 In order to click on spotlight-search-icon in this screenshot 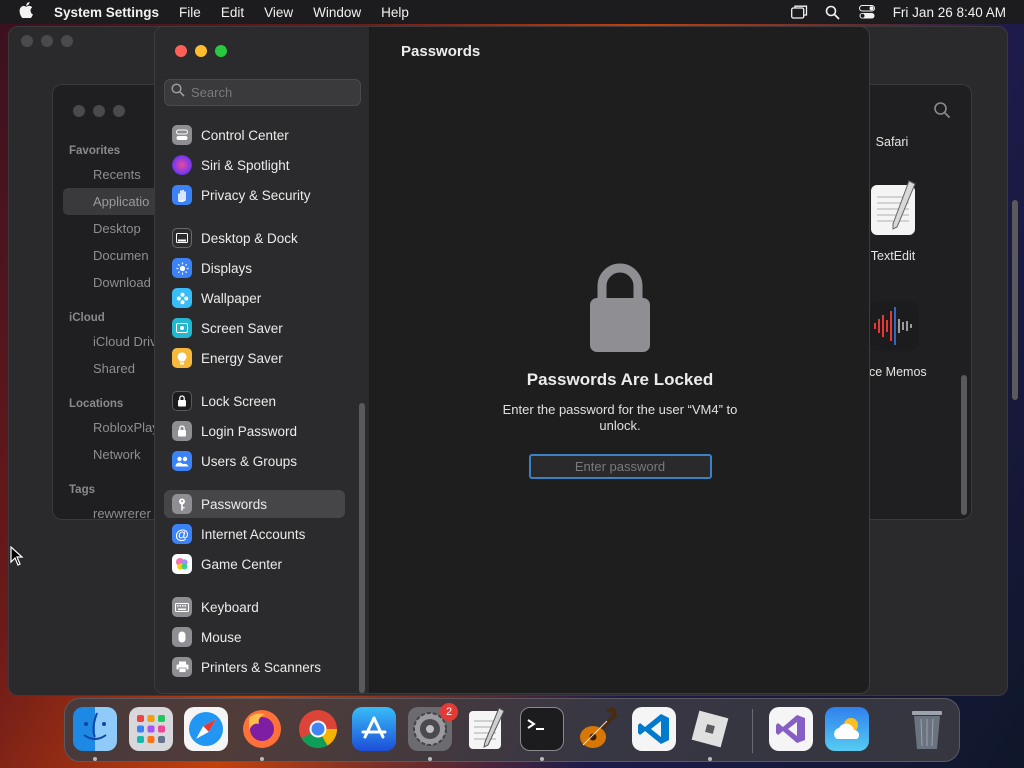, I will do `click(833, 12)`.